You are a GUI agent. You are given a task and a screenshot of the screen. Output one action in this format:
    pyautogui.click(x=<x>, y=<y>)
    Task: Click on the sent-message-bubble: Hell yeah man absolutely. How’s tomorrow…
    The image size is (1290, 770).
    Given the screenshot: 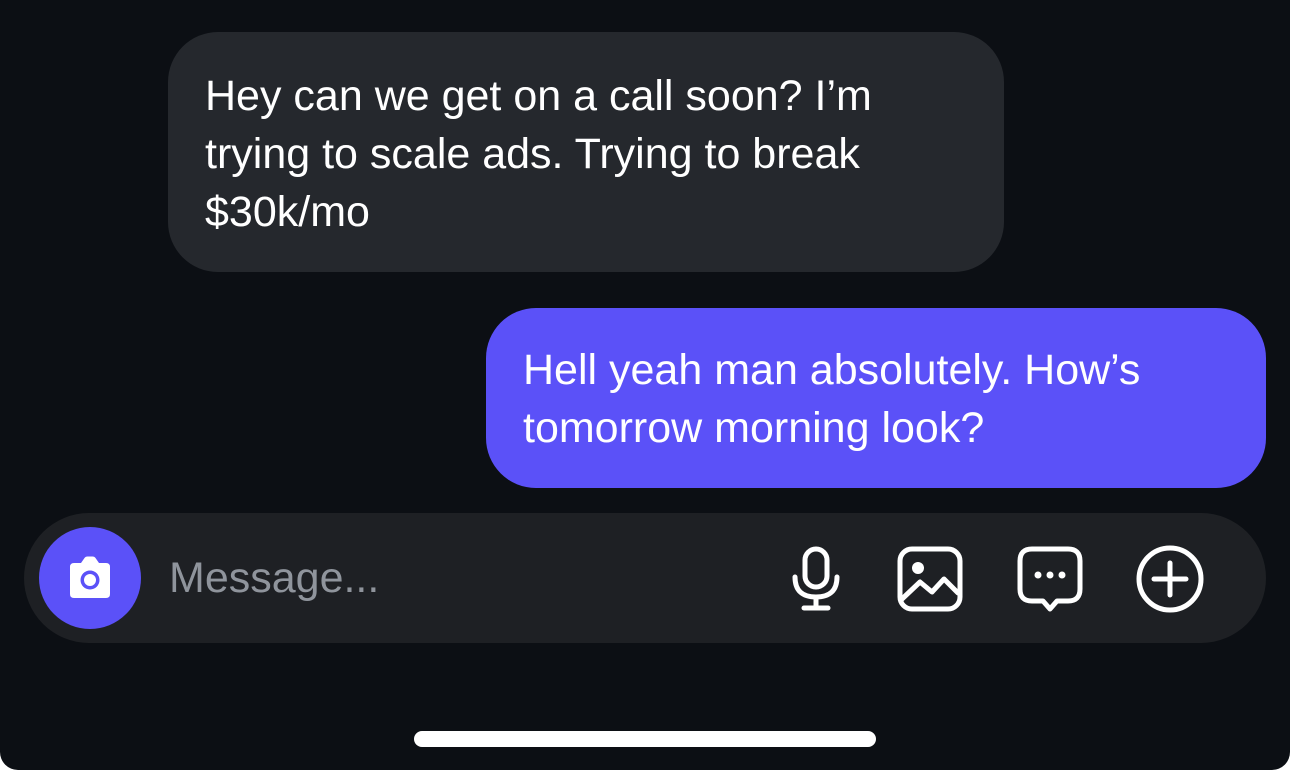 What is the action you would take?
    pyautogui.click(x=876, y=398)
    